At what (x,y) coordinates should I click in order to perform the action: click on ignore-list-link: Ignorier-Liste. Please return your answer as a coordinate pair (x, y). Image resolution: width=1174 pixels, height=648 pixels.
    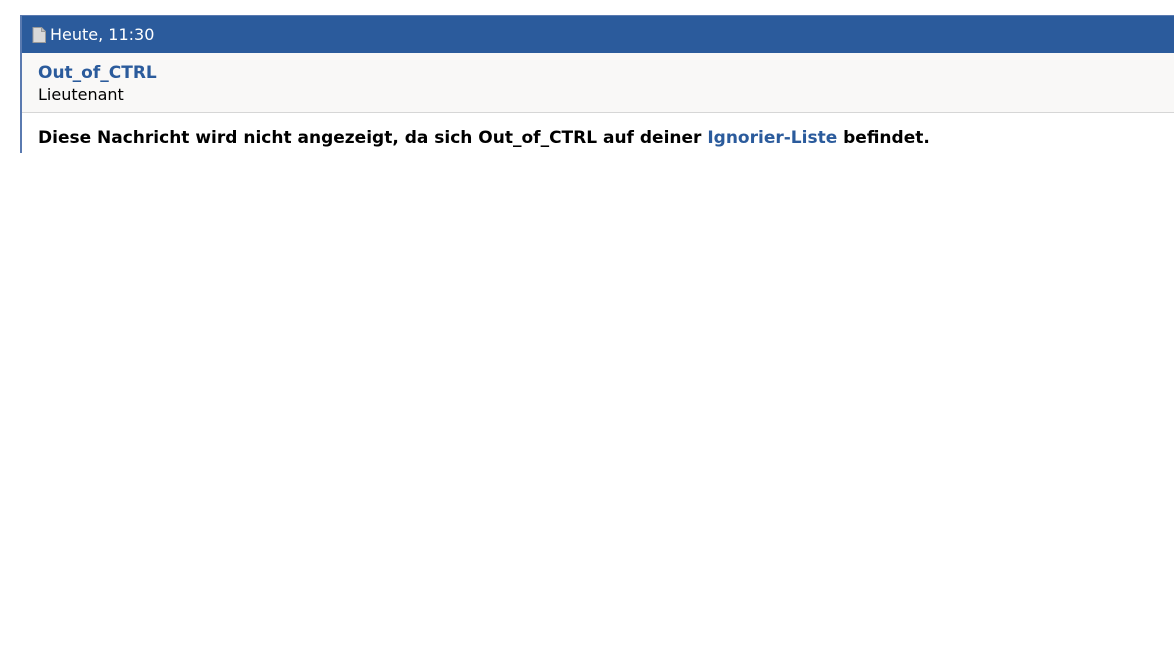
    Looking at the image, I should click on (772, 138).